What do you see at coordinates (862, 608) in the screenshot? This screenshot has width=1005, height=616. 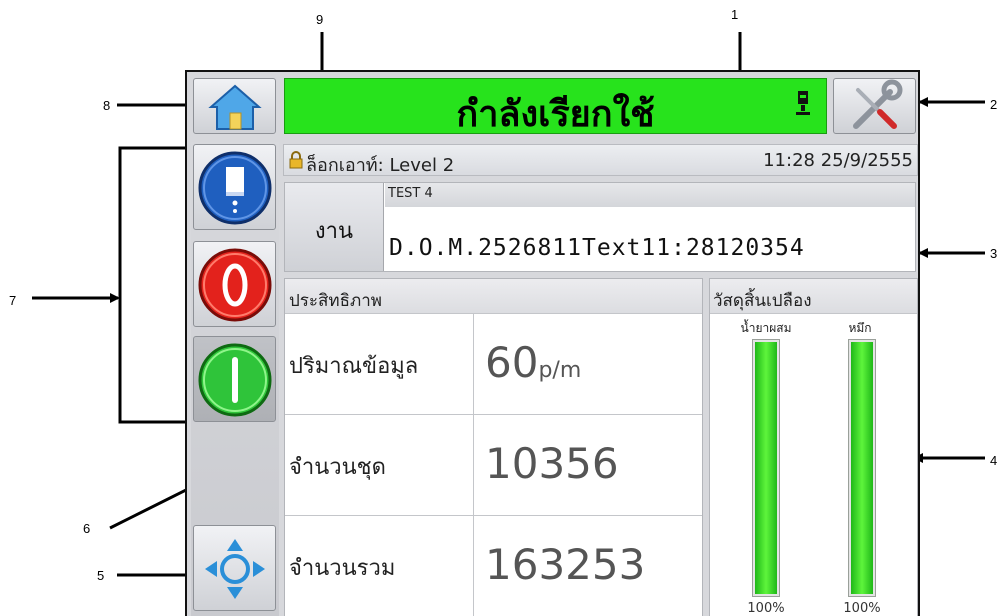 I see `ink-percent: 100%` at bounding box center [862, 608].